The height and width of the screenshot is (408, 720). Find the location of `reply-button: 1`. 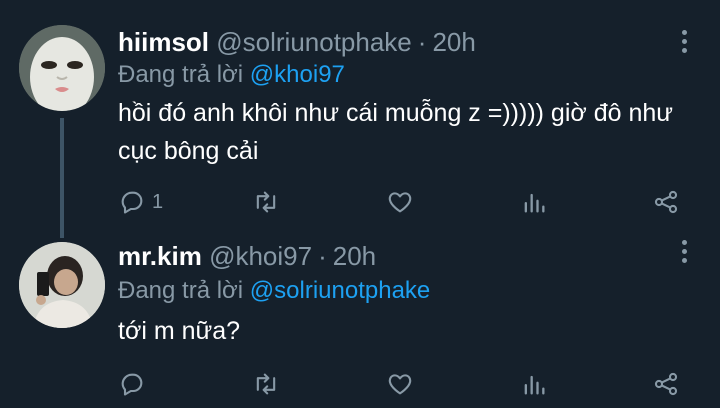

reply-button: 1 is located at coordinates (140, 202).